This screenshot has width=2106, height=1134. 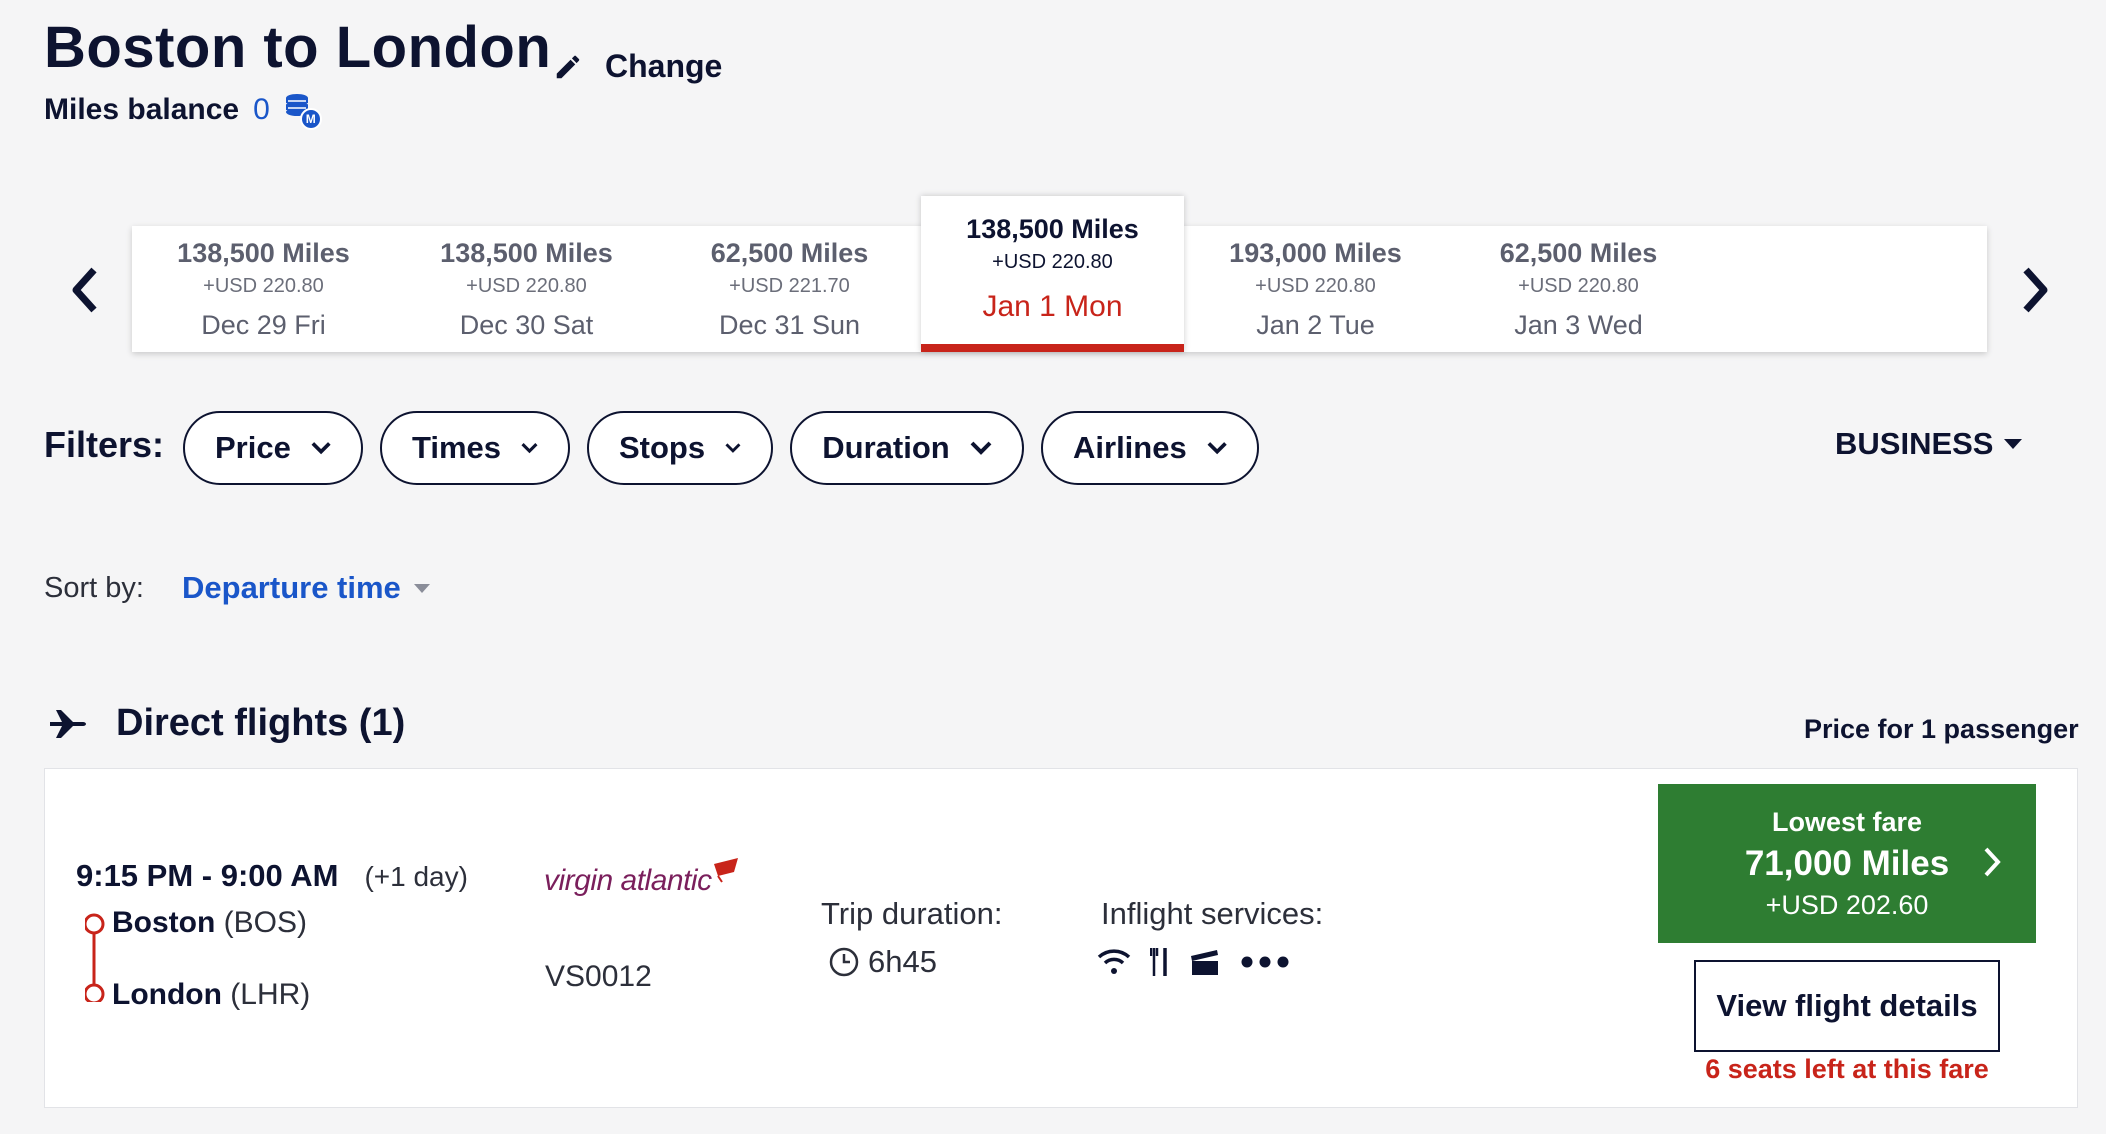 I want to click on meal-icon, so click(x=1158, y=962).